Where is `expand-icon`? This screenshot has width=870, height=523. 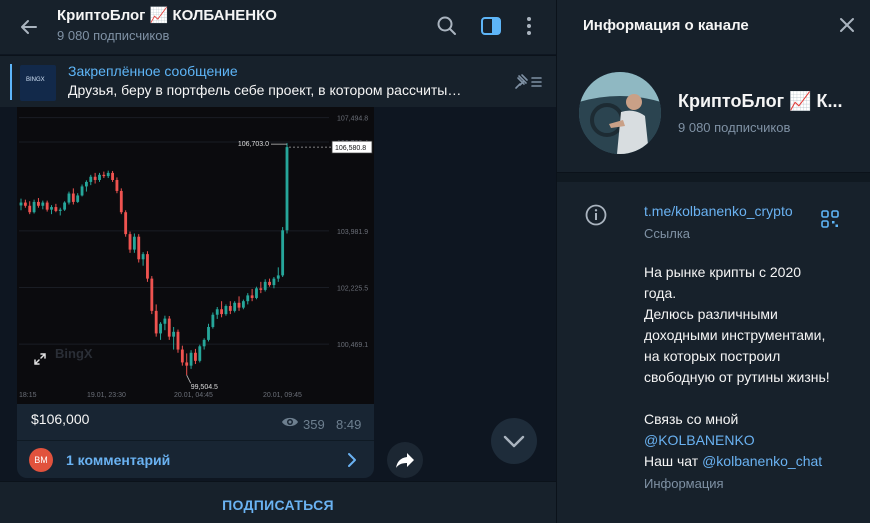
expand-icon is located at coordinates (40, 359).